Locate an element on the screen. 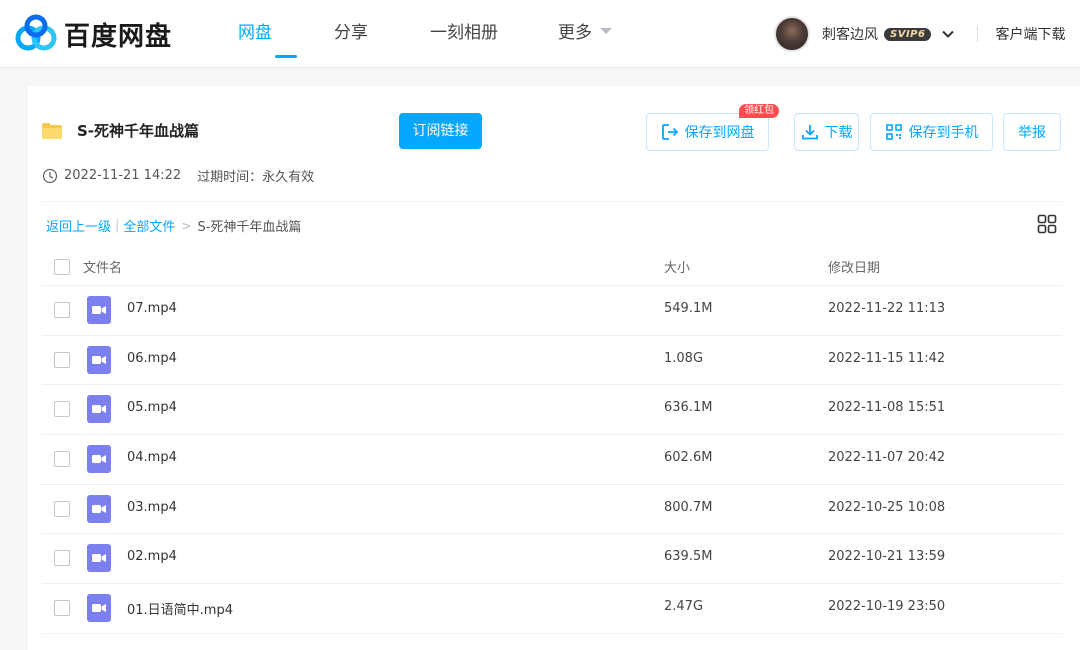  file-size: 800.7M is located at coordinates (688, 507).